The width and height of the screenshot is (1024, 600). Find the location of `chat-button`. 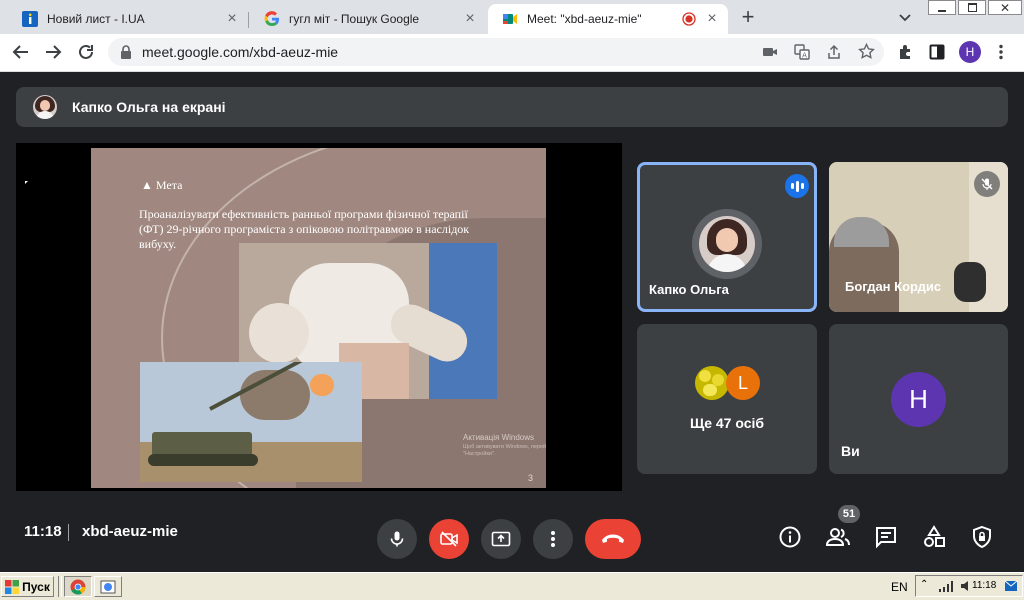

chat-button is located at coordinates (886, 537).